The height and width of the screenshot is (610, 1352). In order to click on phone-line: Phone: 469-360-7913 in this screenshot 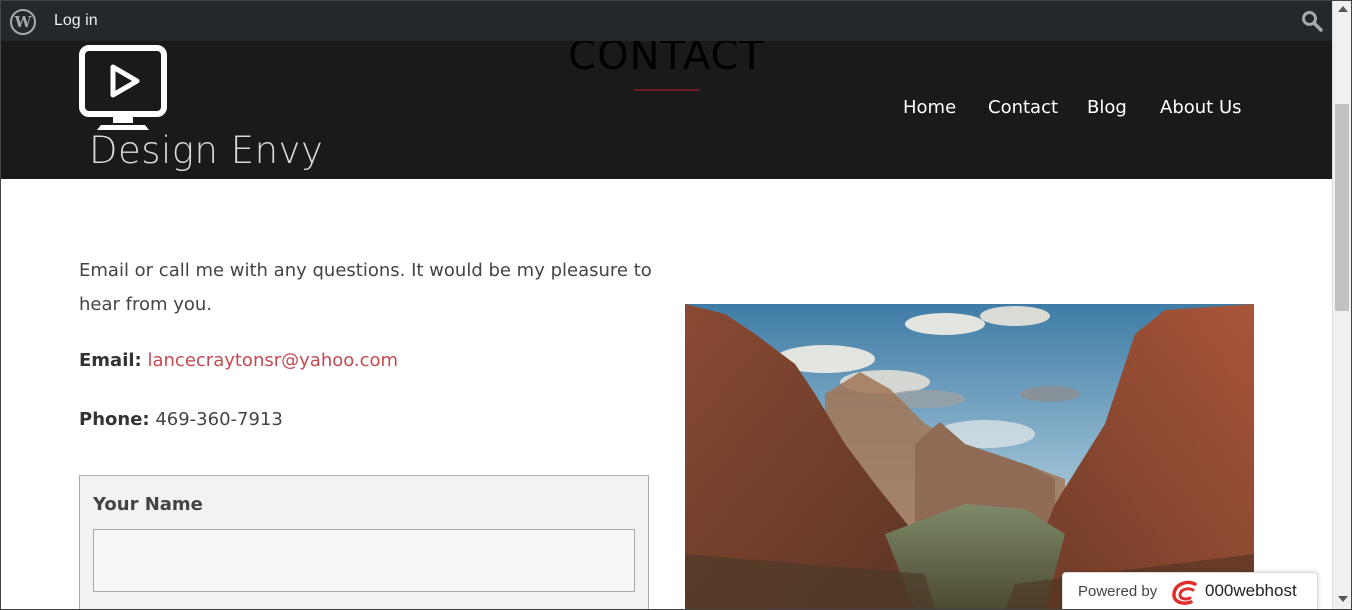, I will do `click(181, 419)`.